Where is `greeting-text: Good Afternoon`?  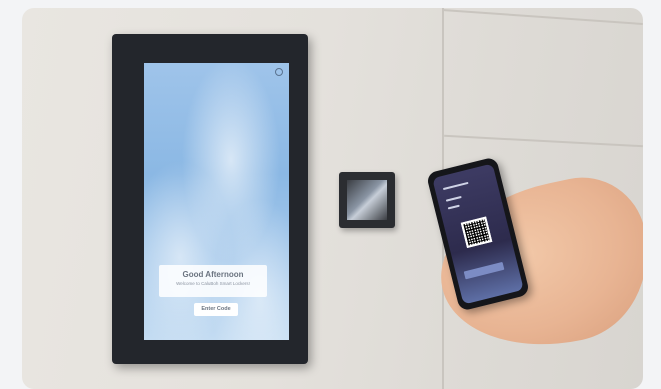 greeting-text: Good Afternoon is located at coordinates (213, 274).